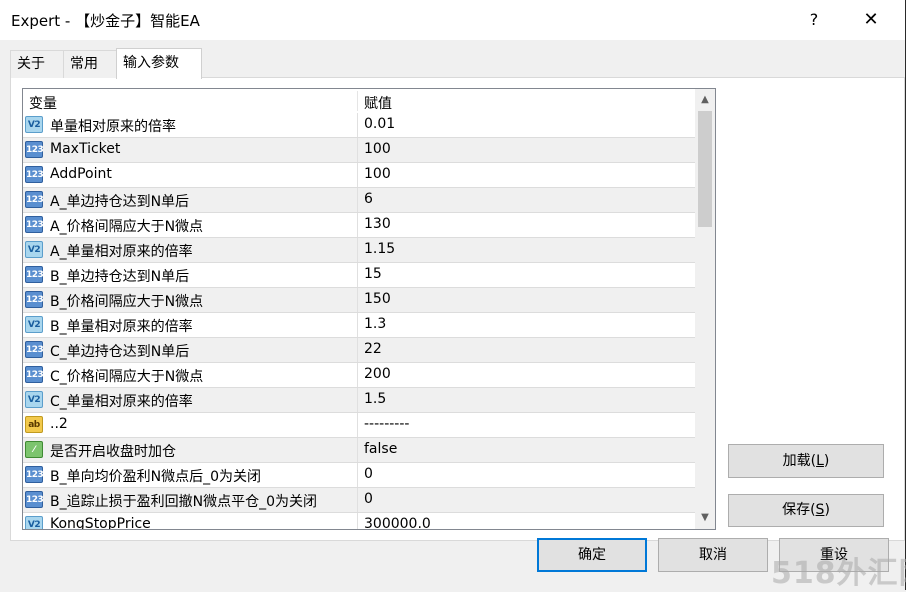 The height and width of the screenshot is (592, 906). What do you see at coordinates (43, 103) in the screenshot?
I see `column-header-variable: 变量` at bounding box center [43, 103].